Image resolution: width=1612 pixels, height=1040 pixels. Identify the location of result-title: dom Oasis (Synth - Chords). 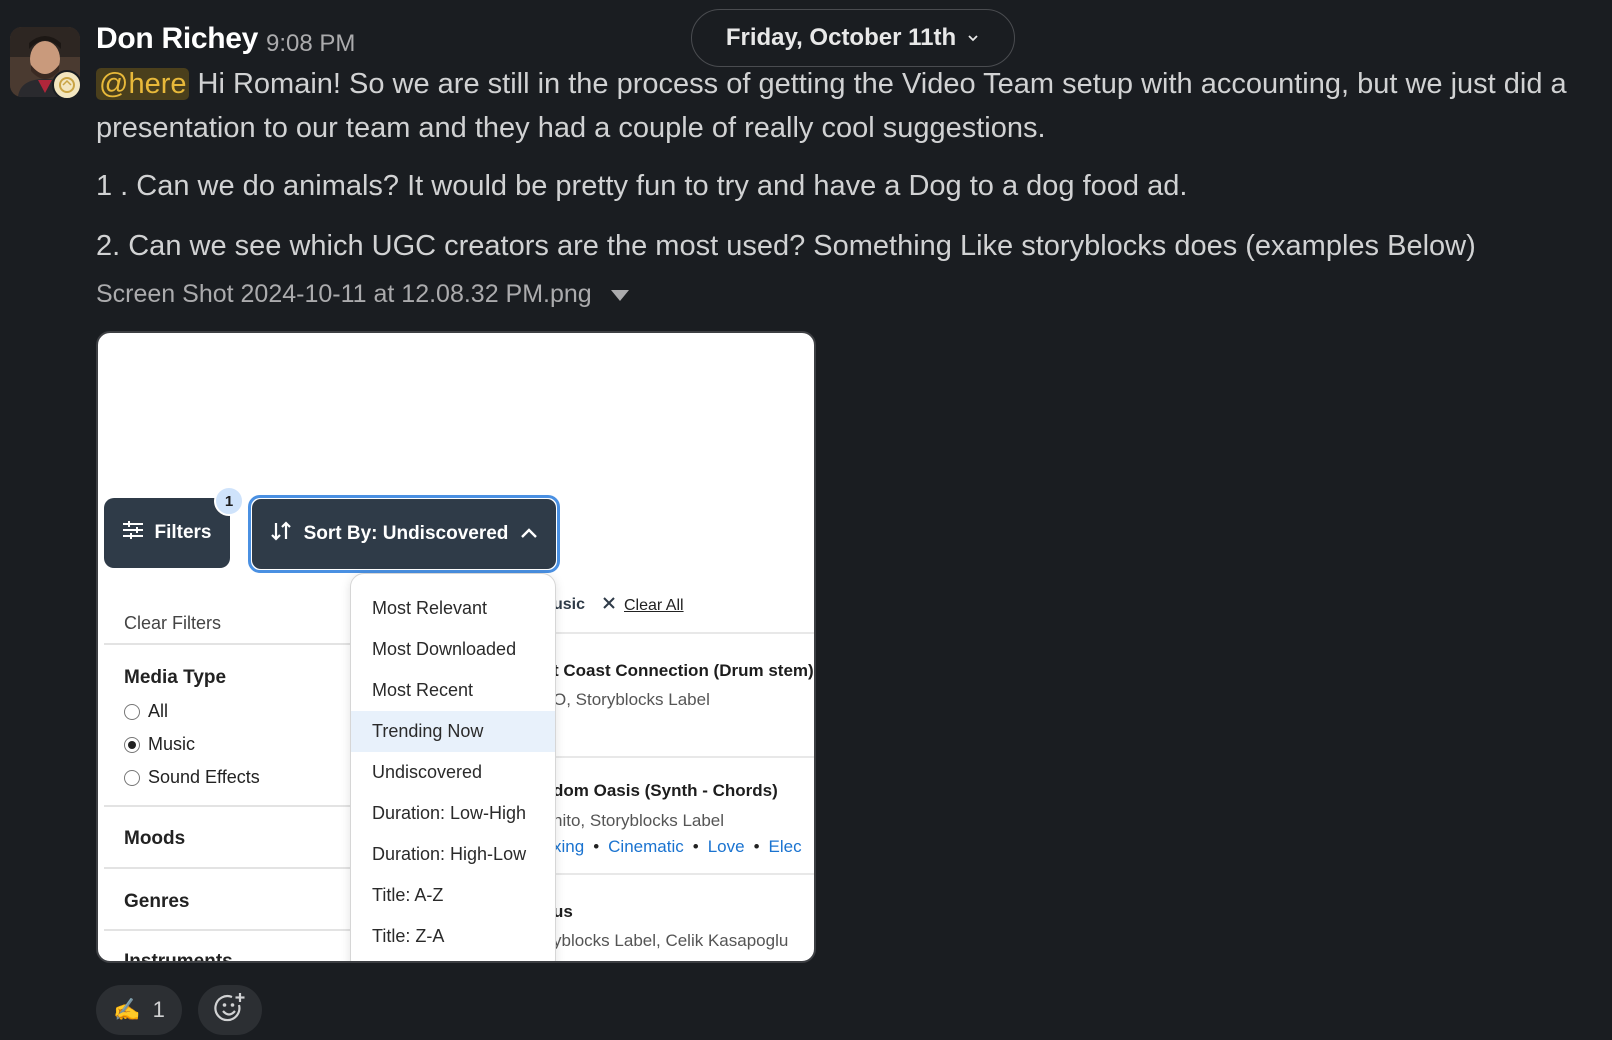
(665, 791).